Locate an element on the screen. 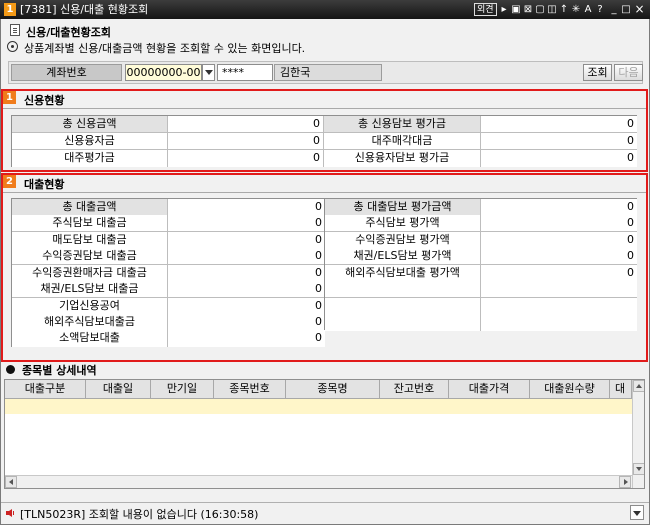 The height and width of the screenshot is (525, 650). speaker-icon is located at coordinates (10, 513).